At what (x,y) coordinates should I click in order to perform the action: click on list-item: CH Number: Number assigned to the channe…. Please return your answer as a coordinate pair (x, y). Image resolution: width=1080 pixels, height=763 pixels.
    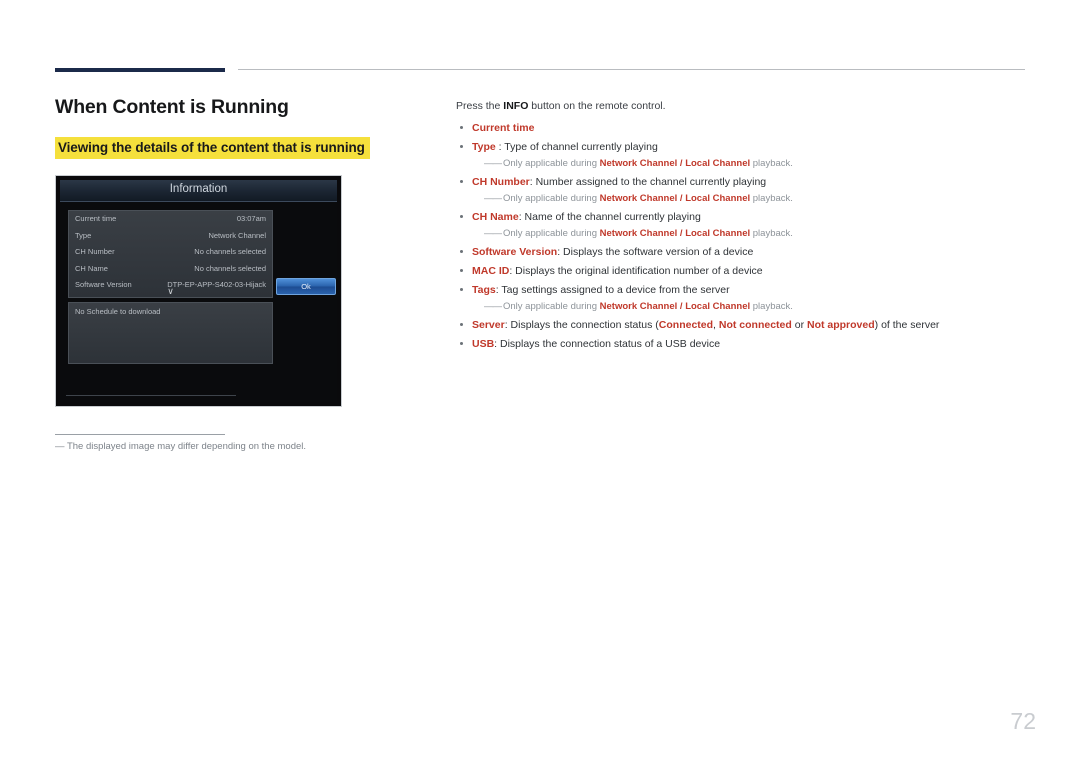
    Looking at the image, I should click on (746, 190).